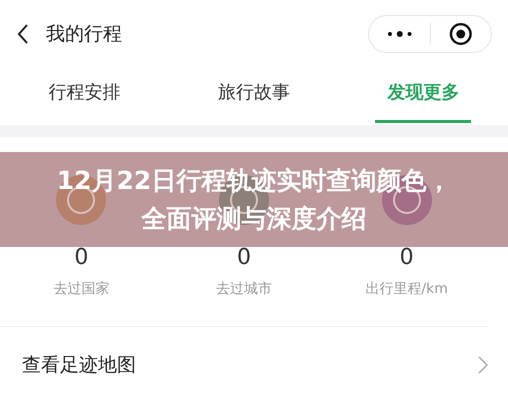 This screenshot has width=508, height=400. Describe the element at coordinates (84, 34) in the screenshot. I see `page-title: 我的行程` at that location.